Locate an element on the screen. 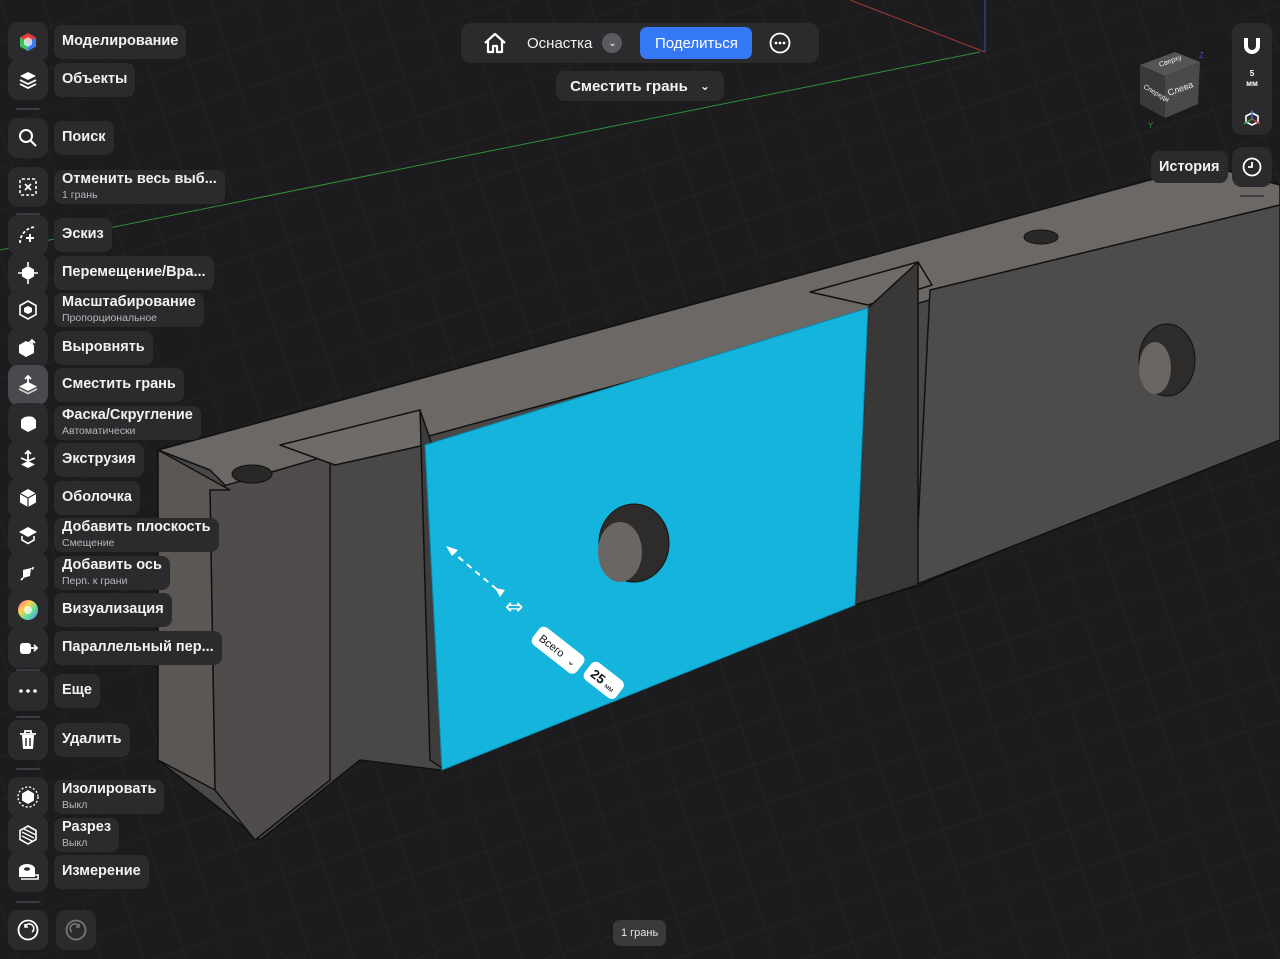 The image size is (1280, 959). tool-more: Еще is located at coordinates (54, 691).